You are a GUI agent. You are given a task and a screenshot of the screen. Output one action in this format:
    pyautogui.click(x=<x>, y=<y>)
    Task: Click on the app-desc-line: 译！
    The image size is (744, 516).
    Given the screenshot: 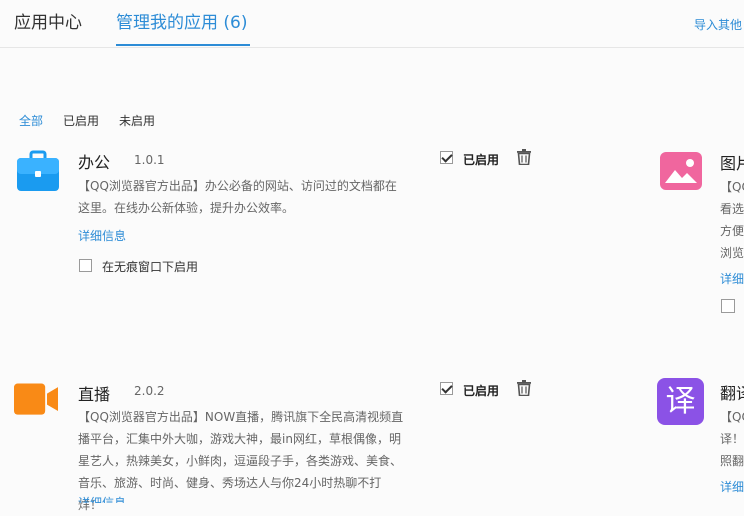 What is the action you would take?
    pyautogui.click(x=732, y=439)
    